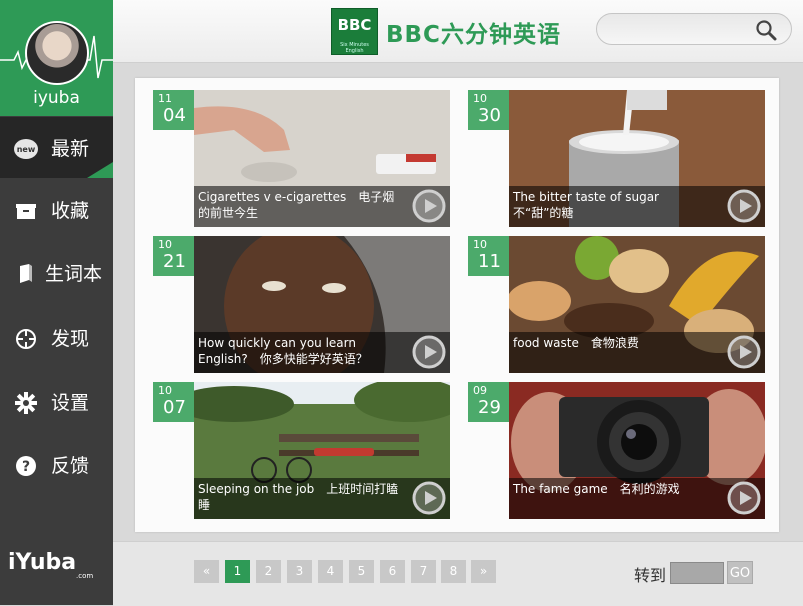  I want to click on search-icon, so click(766, 30).